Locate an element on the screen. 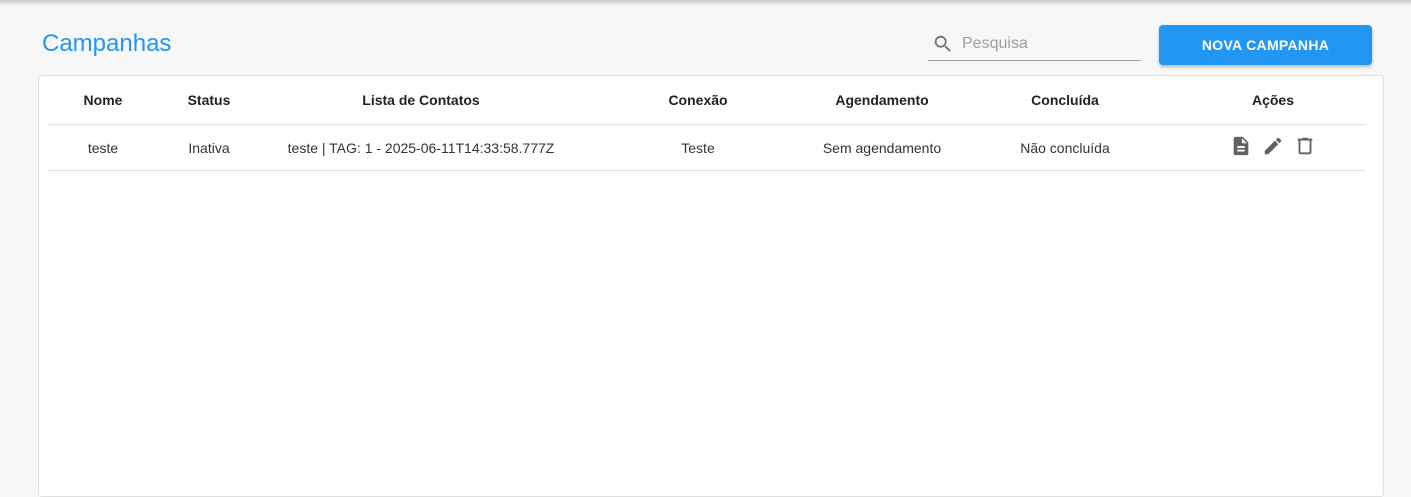 Image resolution: width=1411 pixels, height=497 pixels. delete-icon is located at coordinates (1305, 146).